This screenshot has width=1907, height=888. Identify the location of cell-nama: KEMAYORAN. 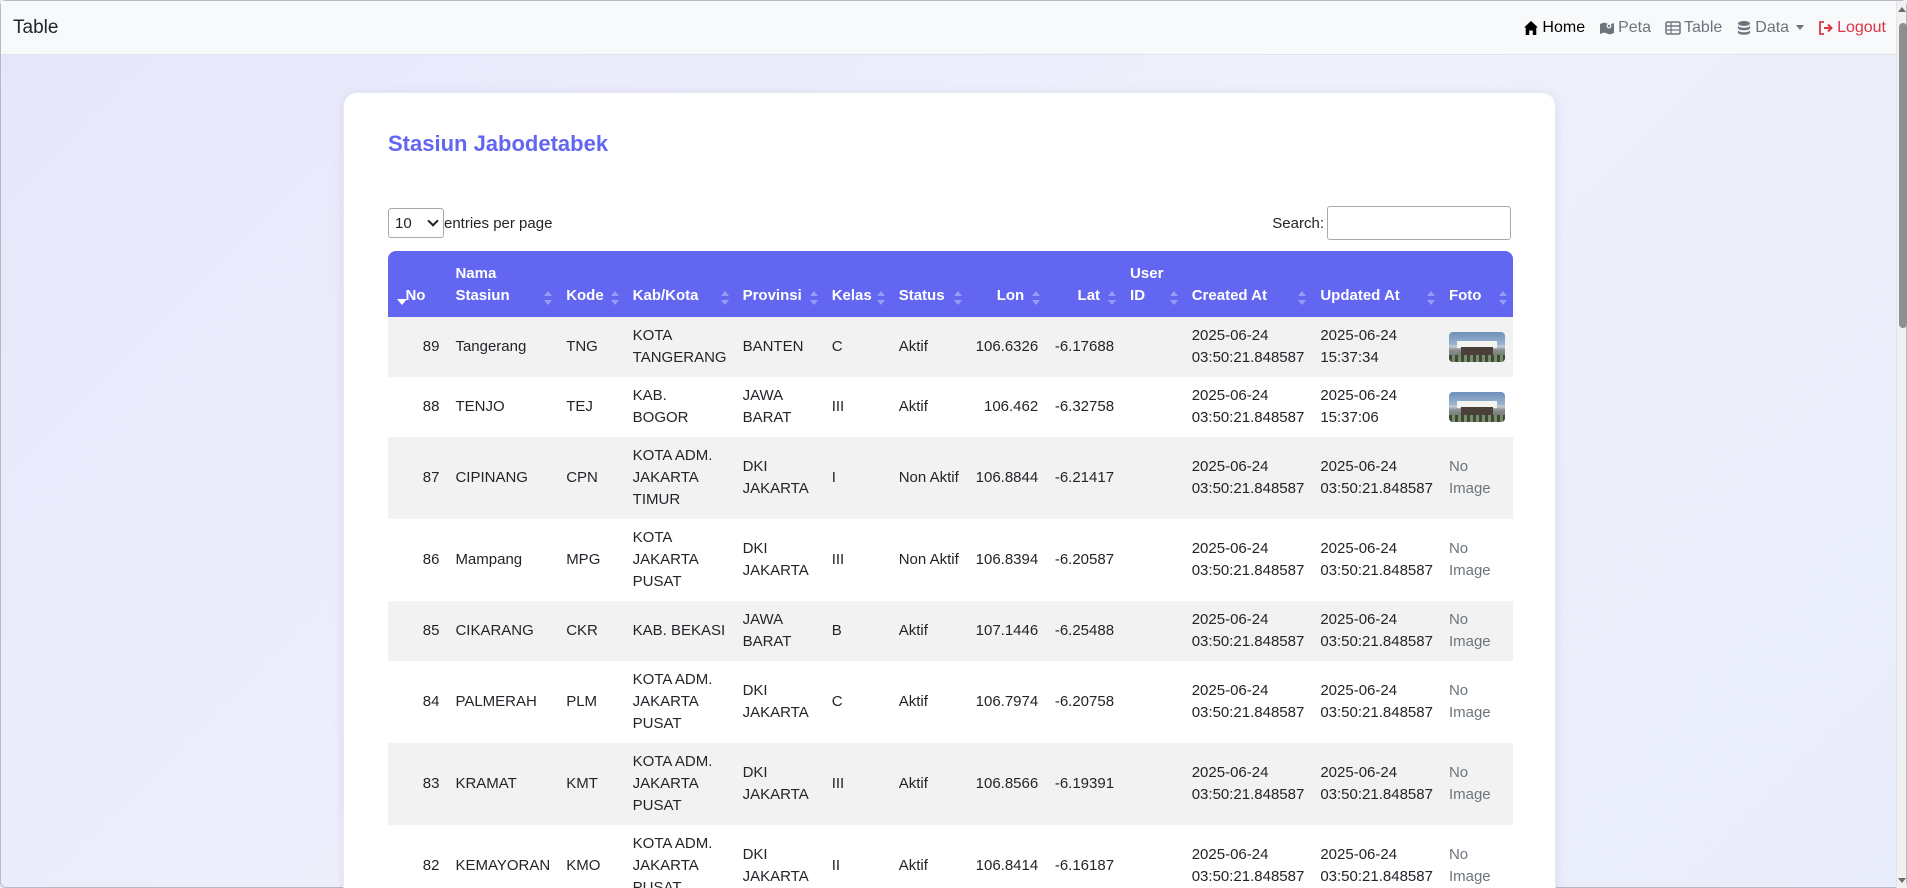
(503, 856).